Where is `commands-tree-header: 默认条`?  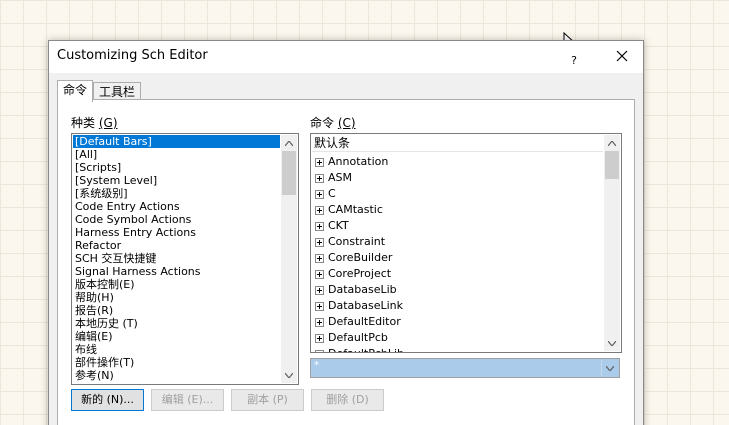
commands-tree-header: 默认条 is located at coordinates (457, 143).